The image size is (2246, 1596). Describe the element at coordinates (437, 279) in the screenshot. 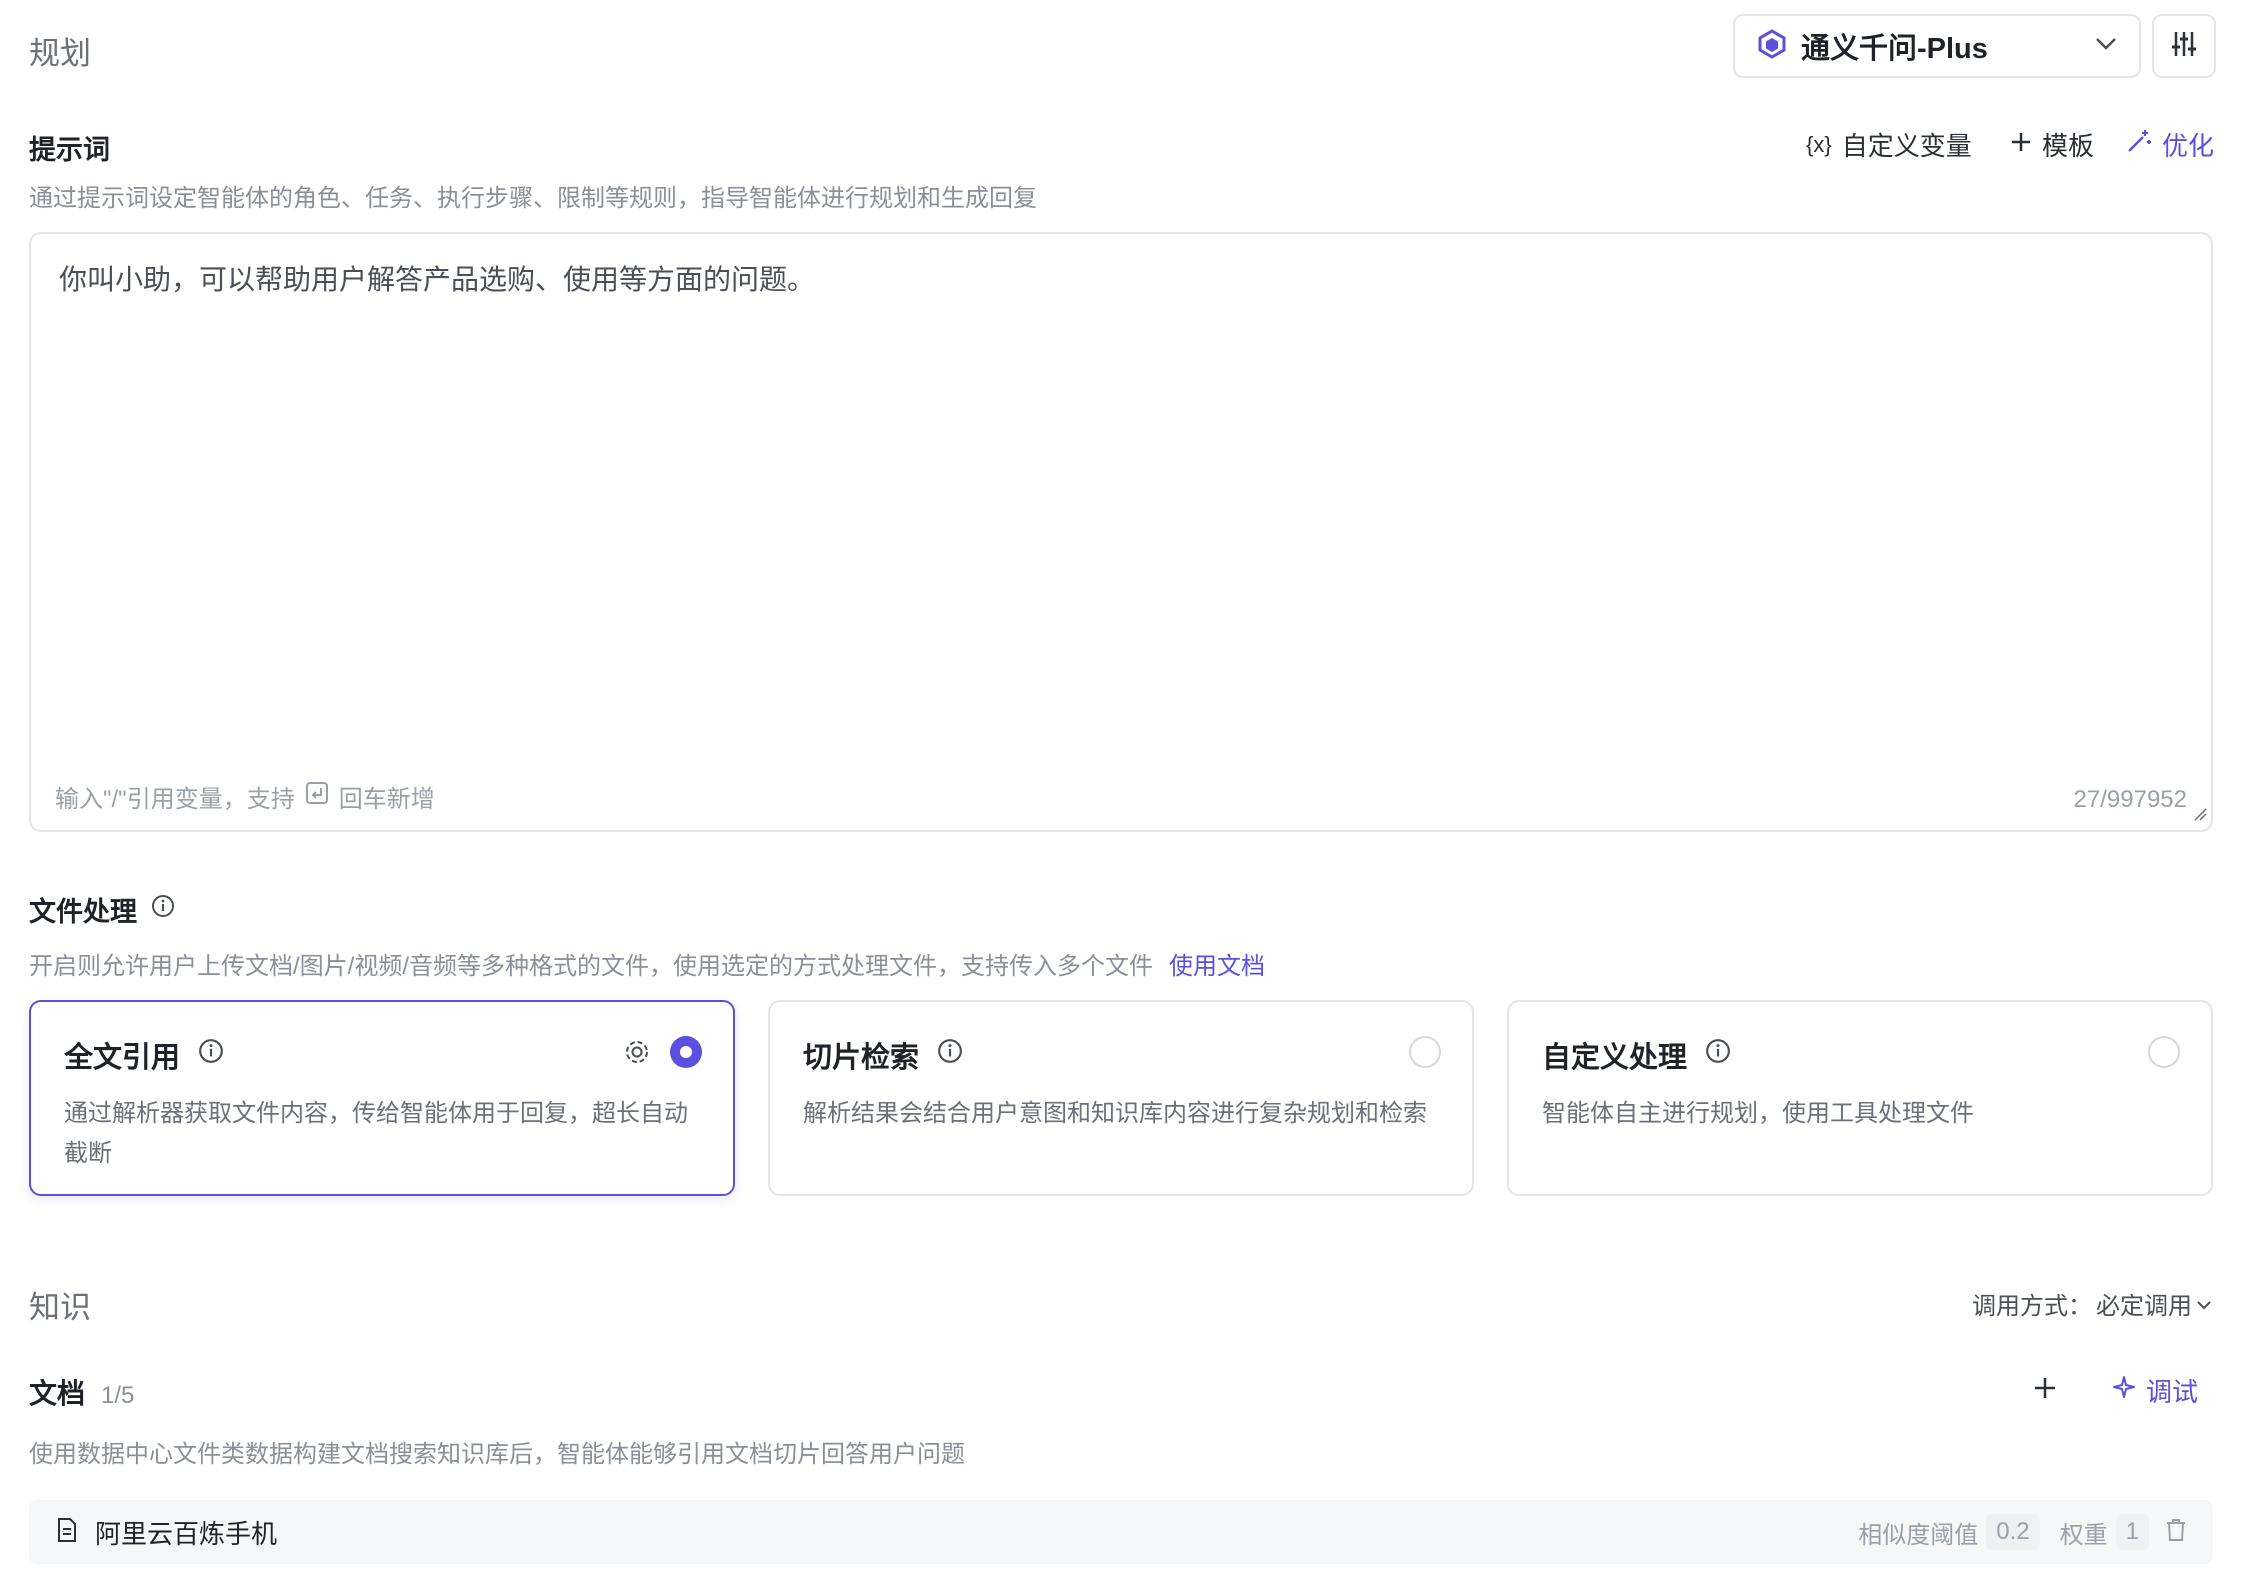

I see `prompt-text: 你叫小助，可以帮助用户解答产品选购、使用等方面的问题。` at that location.